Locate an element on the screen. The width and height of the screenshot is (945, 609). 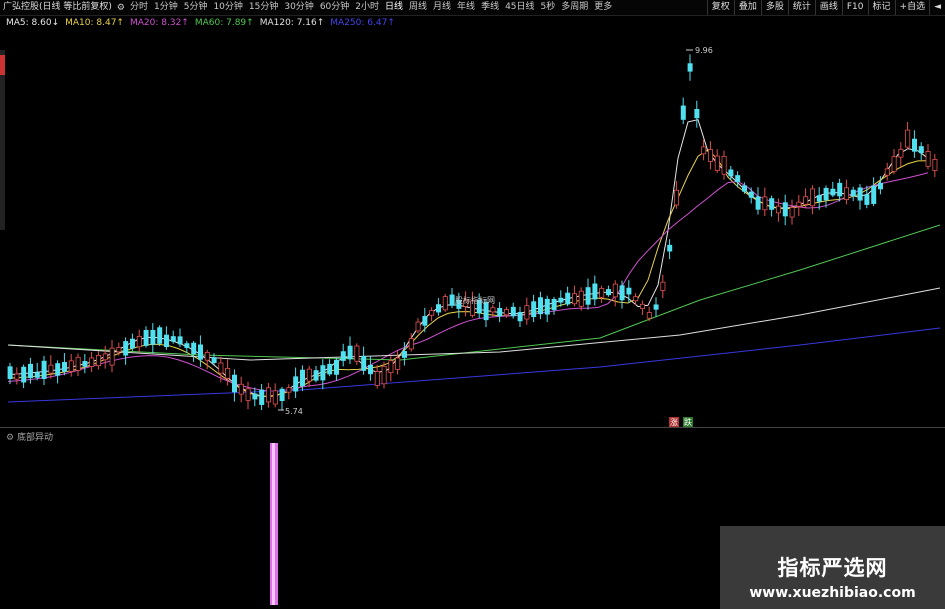
period-tab-more: 更多 is located at coordinates (603, 7).